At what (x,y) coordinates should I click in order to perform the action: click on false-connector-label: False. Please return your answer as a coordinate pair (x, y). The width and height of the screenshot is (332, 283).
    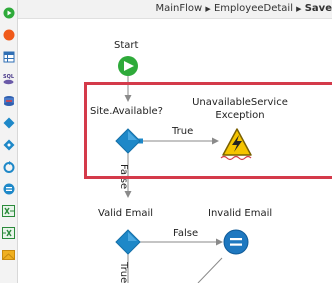
    Looking at the image, I should click on (186, 233).